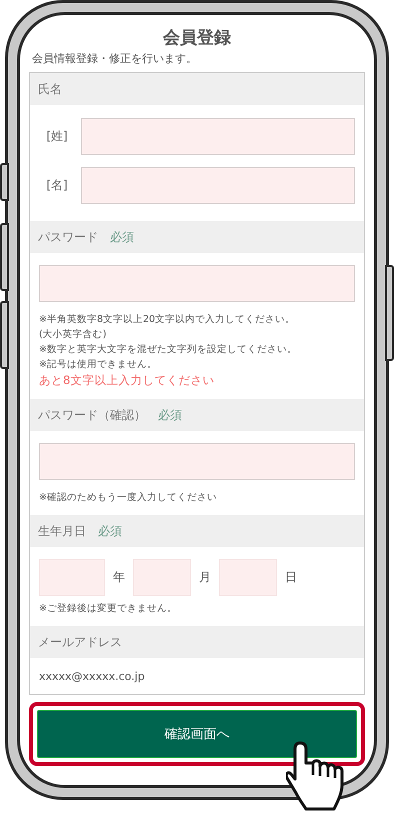 The image size is (400, 840). Describe the element at coordinates (167, 320) in the screenshot. I see `note-text: ※半角英数字8文字以上20文字以内で入力してください。` at that location.